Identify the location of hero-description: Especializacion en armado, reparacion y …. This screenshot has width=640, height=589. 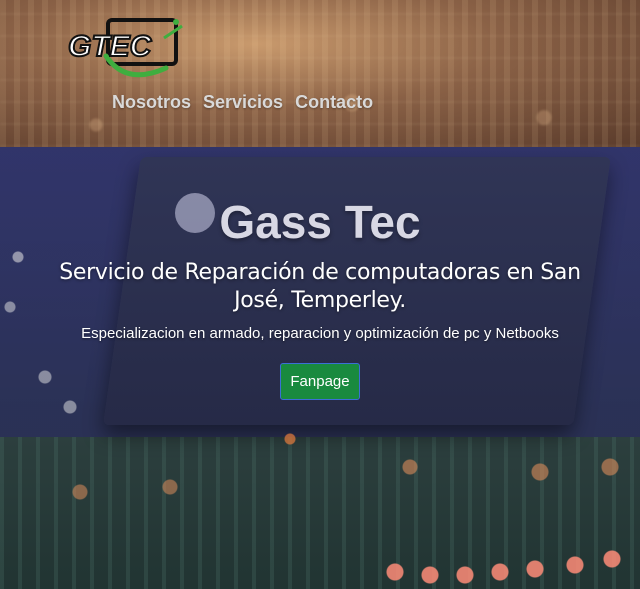
(320, 333).